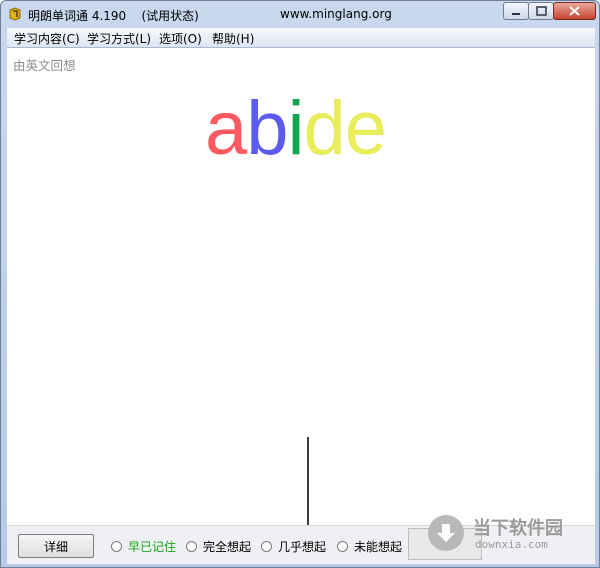 The image size is (600, 568). I want to click on word-letter: e, so click(365, 128).